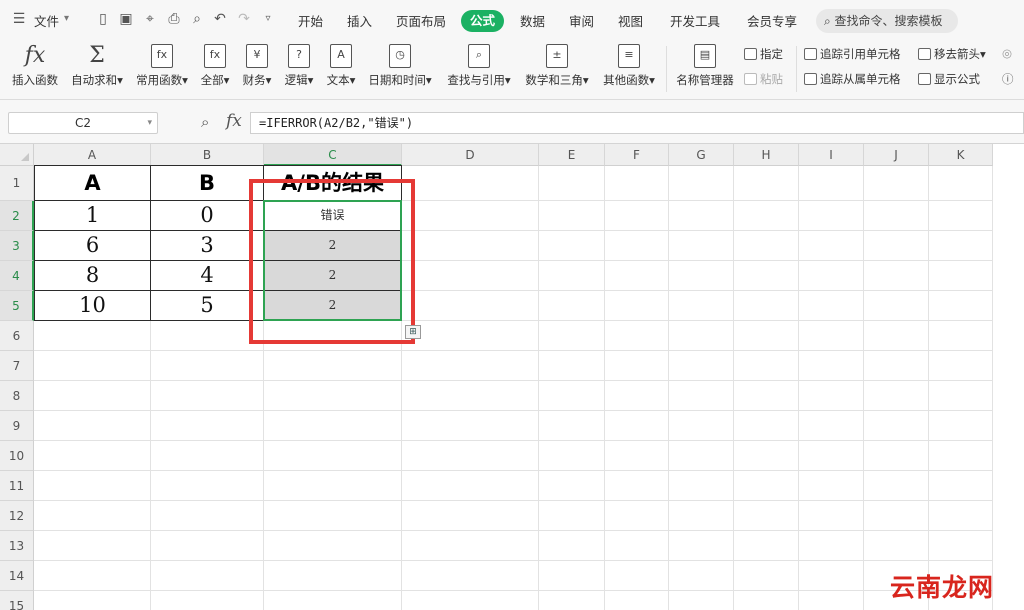  What do you see at coordinates (896, 426) in the screenshot?
I see `cell-j9` at bounding box center [896, 426].